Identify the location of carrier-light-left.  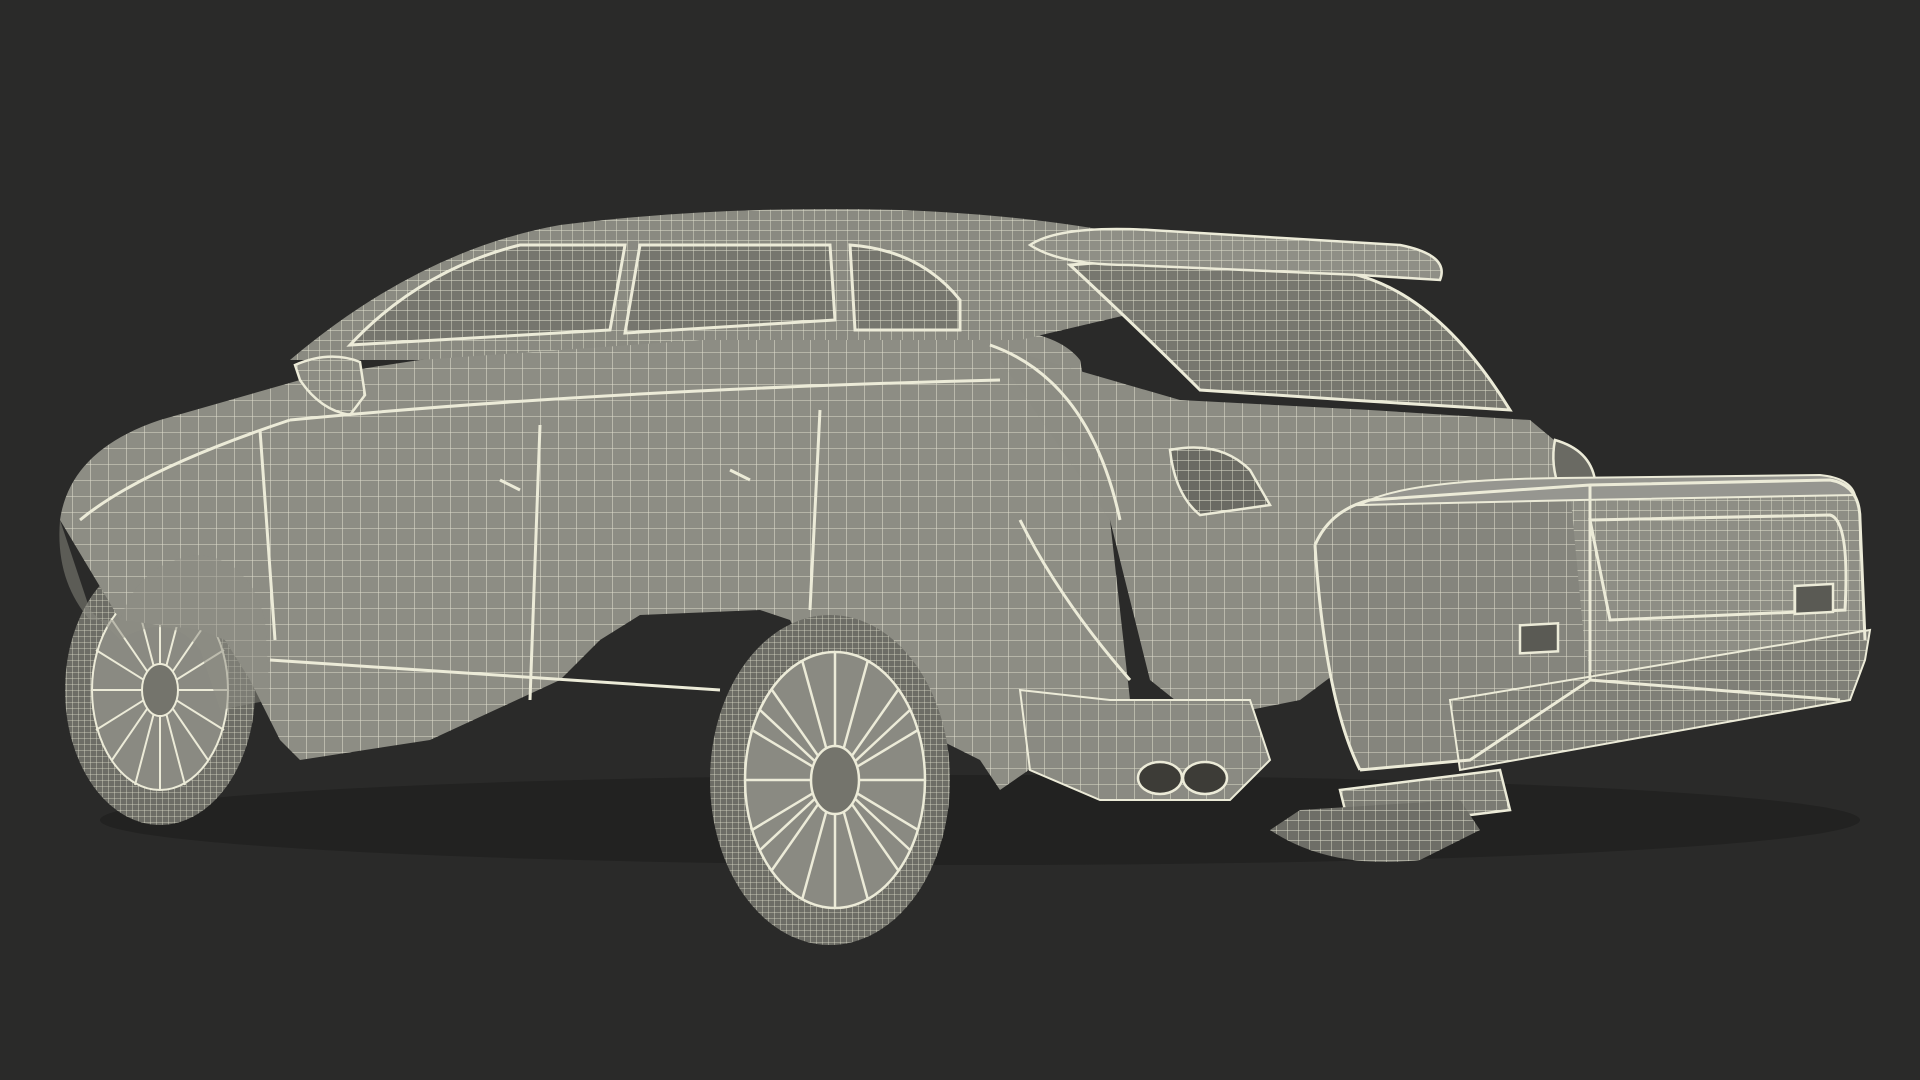
(1539, 638).